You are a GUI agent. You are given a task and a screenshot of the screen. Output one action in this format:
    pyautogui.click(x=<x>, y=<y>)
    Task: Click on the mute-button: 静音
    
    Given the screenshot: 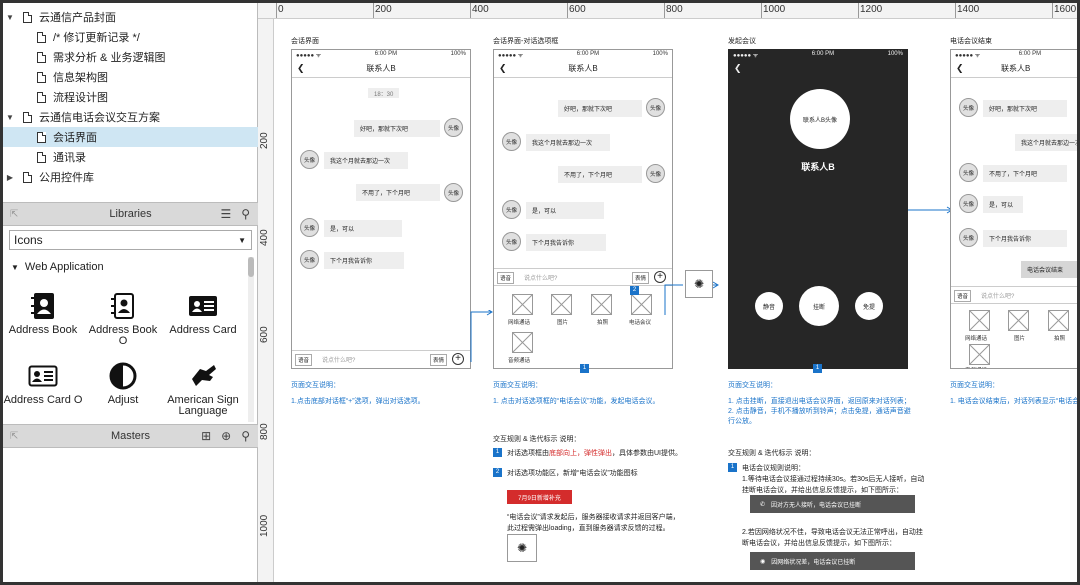 What is the action you would take?
    pyautogui.click(x=769, y=306)
    